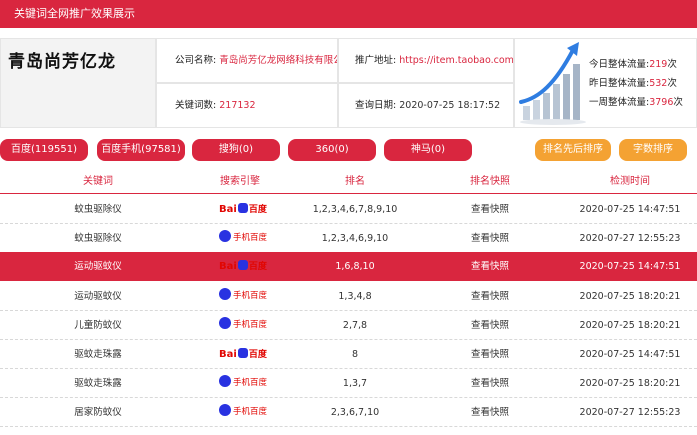  What do you see at coordinates (196, 105) in the screenshot?
I see `keyword-count-label: 关键词数:` at bounding box center [196, 105].